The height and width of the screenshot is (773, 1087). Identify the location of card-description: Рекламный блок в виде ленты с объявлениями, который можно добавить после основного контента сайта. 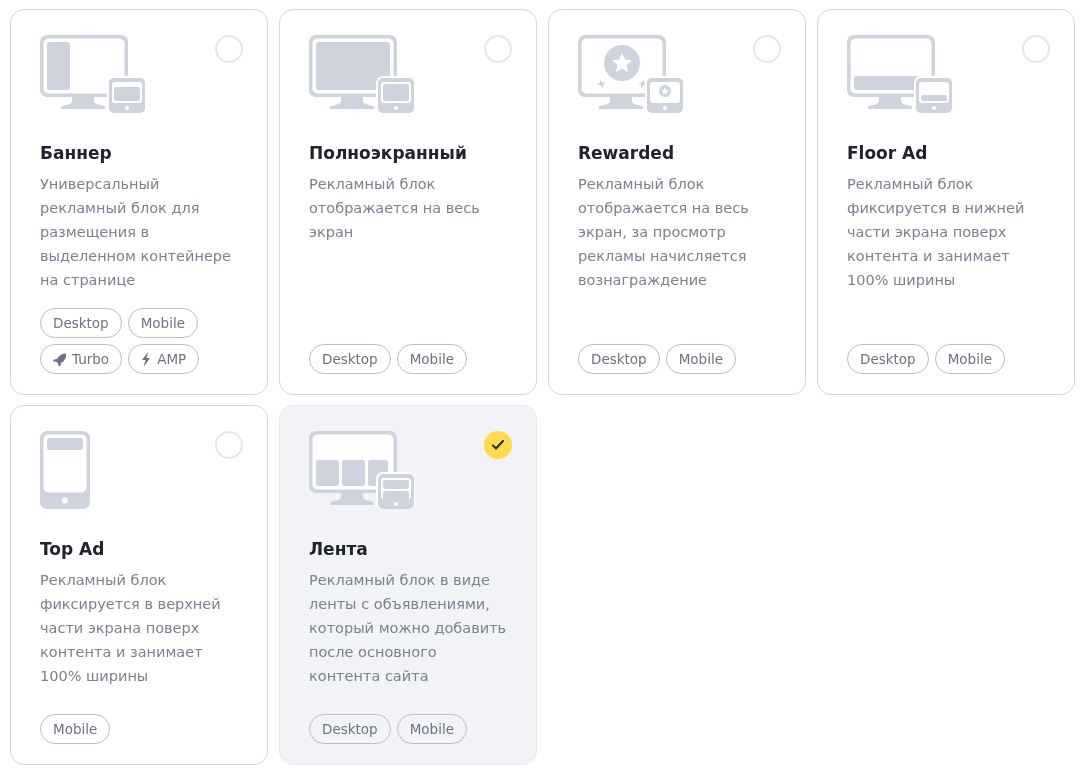
(408, 628).